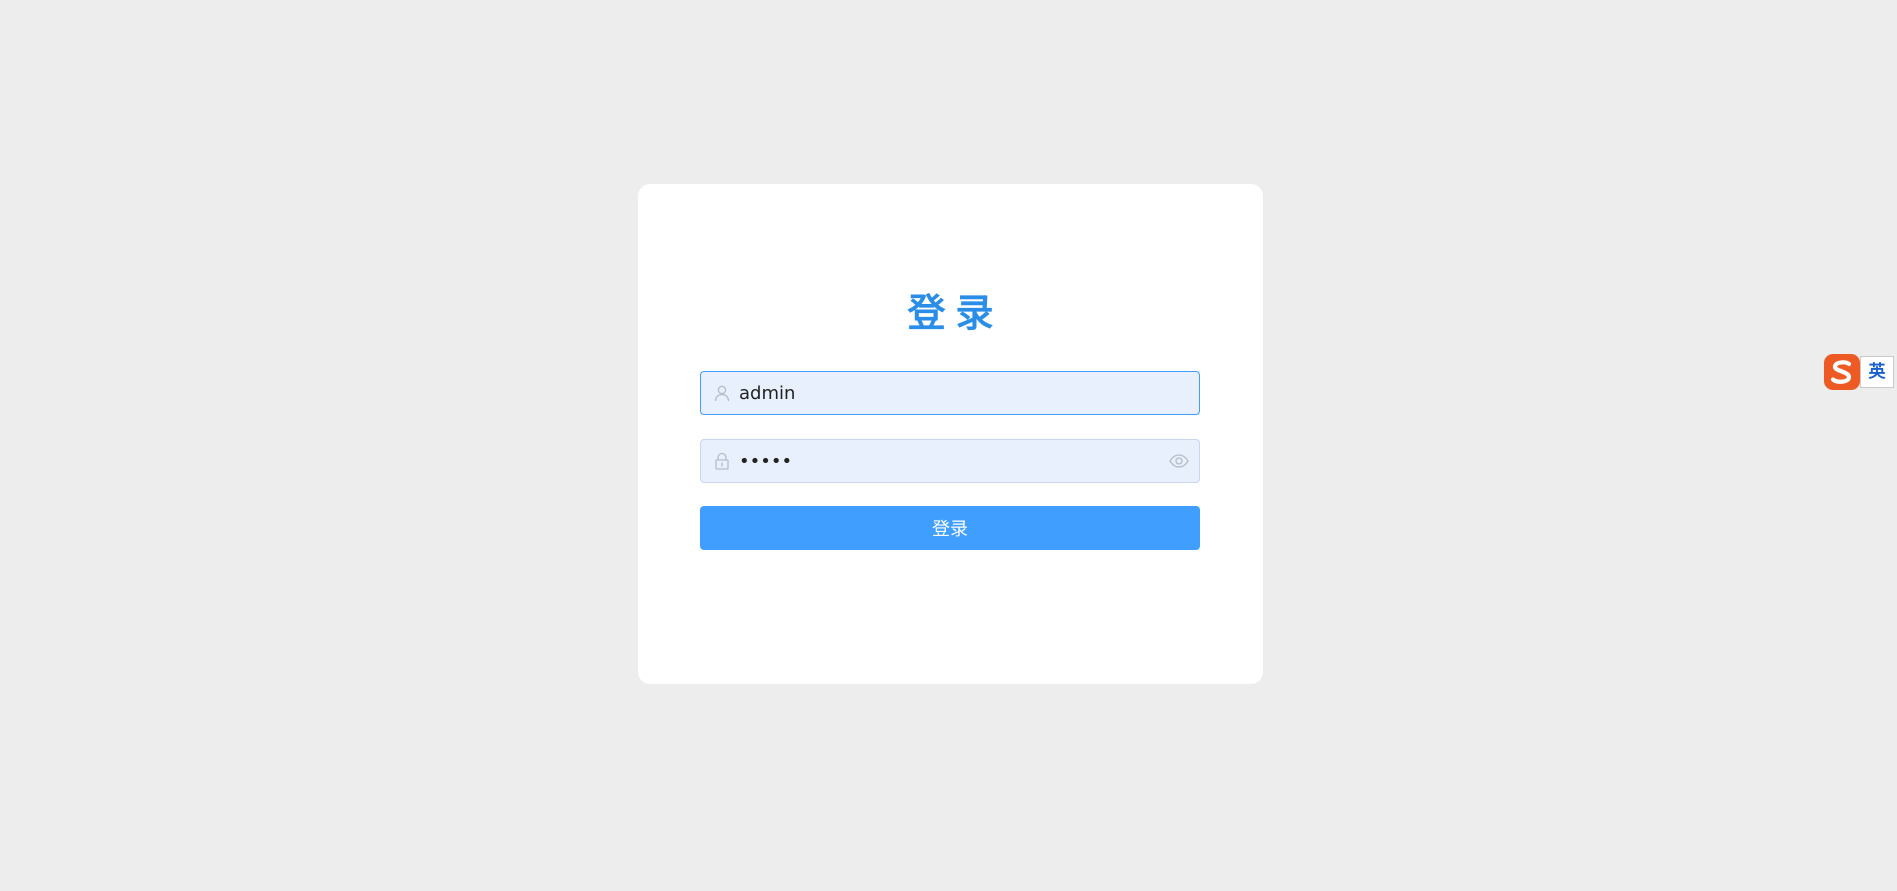 This screenshot has width=1897, height=891. What do you see at coordinates (955, 313) in the screenshot?
I see `login-title: 登录` at bounding box center [955, 313].